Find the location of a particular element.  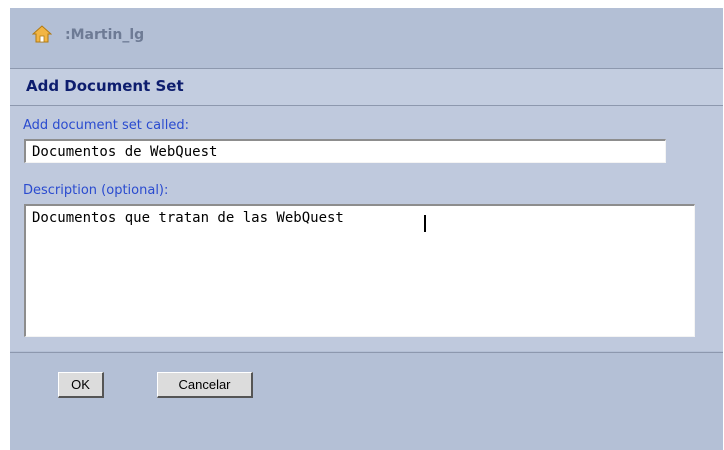

text-caret is located at coordinates (425, 223).